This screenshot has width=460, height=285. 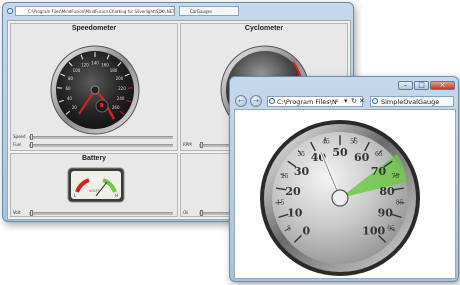 I want to click on fuel-slider: Fuel, so click(x=94, y=145).